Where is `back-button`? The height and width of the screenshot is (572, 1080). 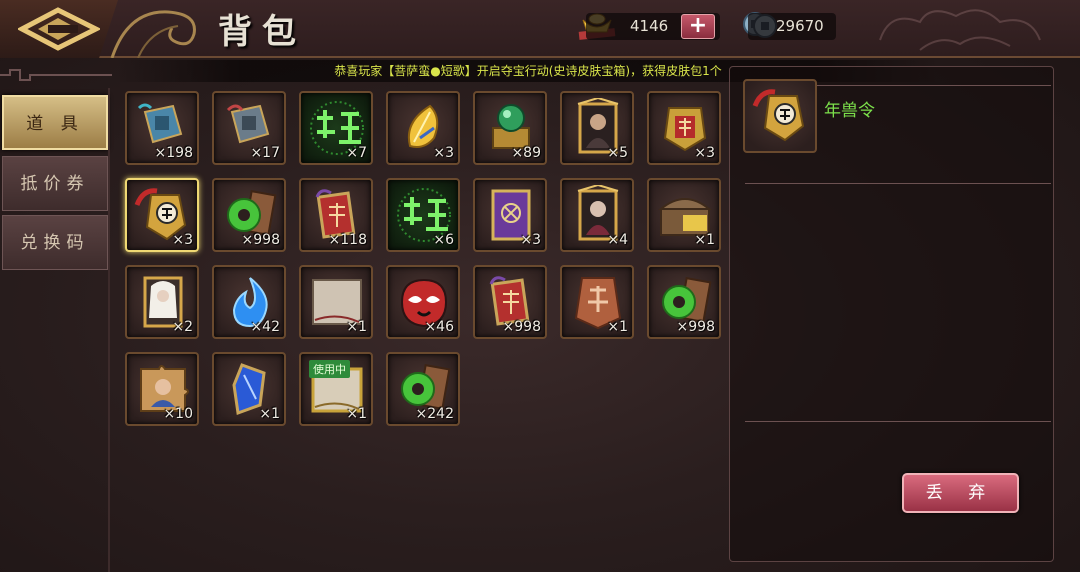 back-button is located at coordinates (59, 29).